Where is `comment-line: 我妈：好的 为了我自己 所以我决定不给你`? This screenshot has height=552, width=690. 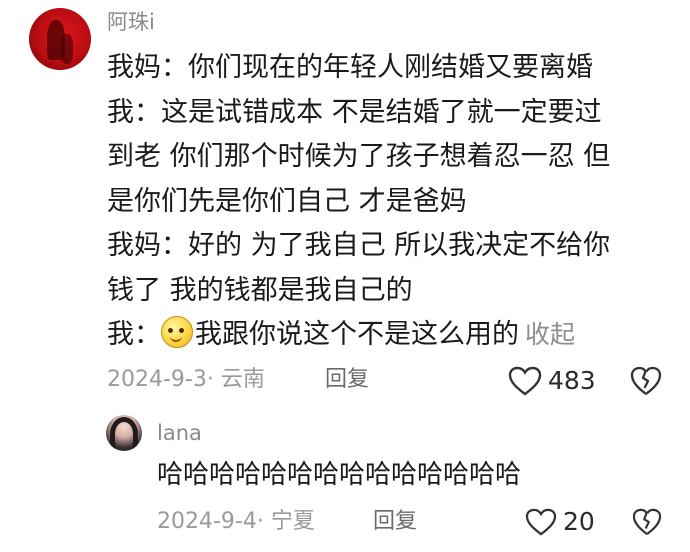 comment-line: 我妈：好的 为了我自己 所以我决定不给你 is located at coordinates (359, 245).